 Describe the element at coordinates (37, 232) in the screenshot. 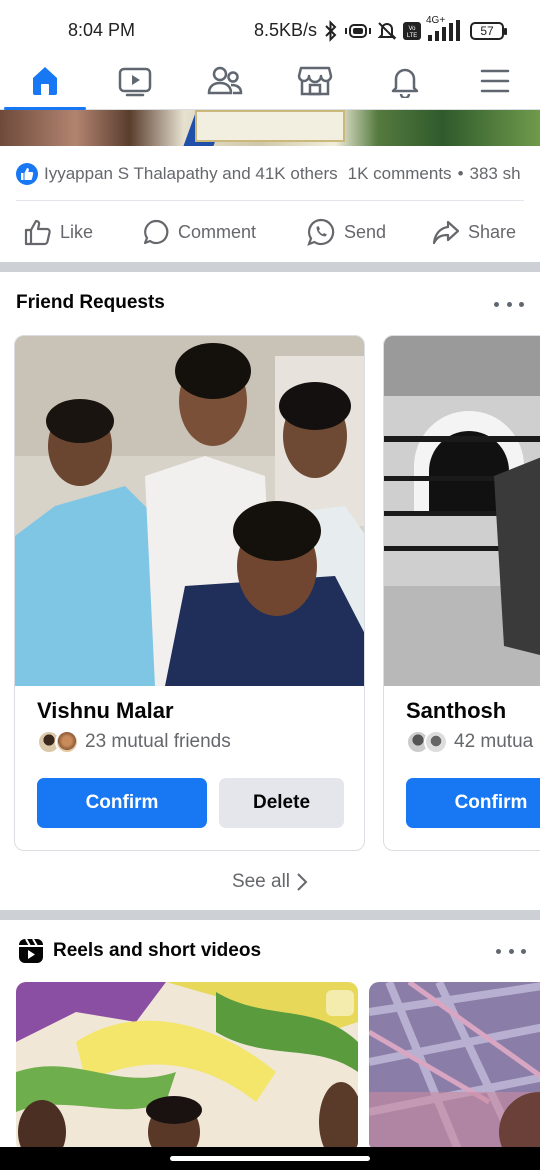

I see `like-icon` at that location.